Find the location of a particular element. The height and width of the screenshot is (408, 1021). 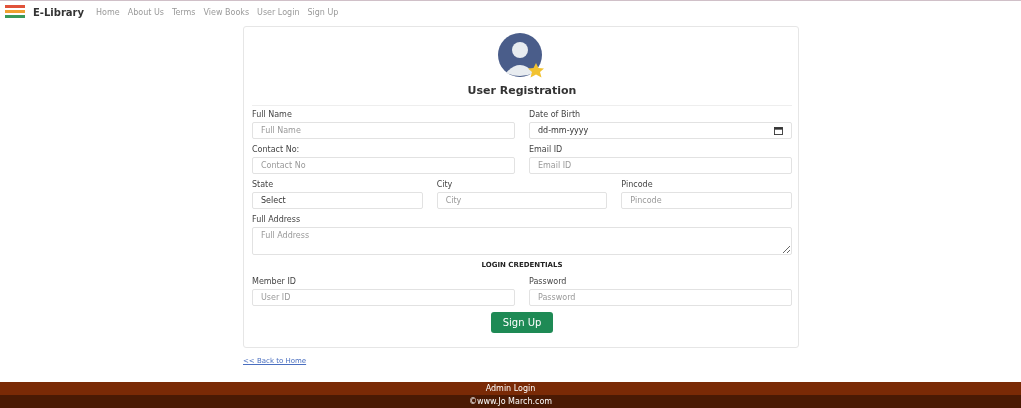

sign-up-button: Sign Up is located at coordinates (522, 322).